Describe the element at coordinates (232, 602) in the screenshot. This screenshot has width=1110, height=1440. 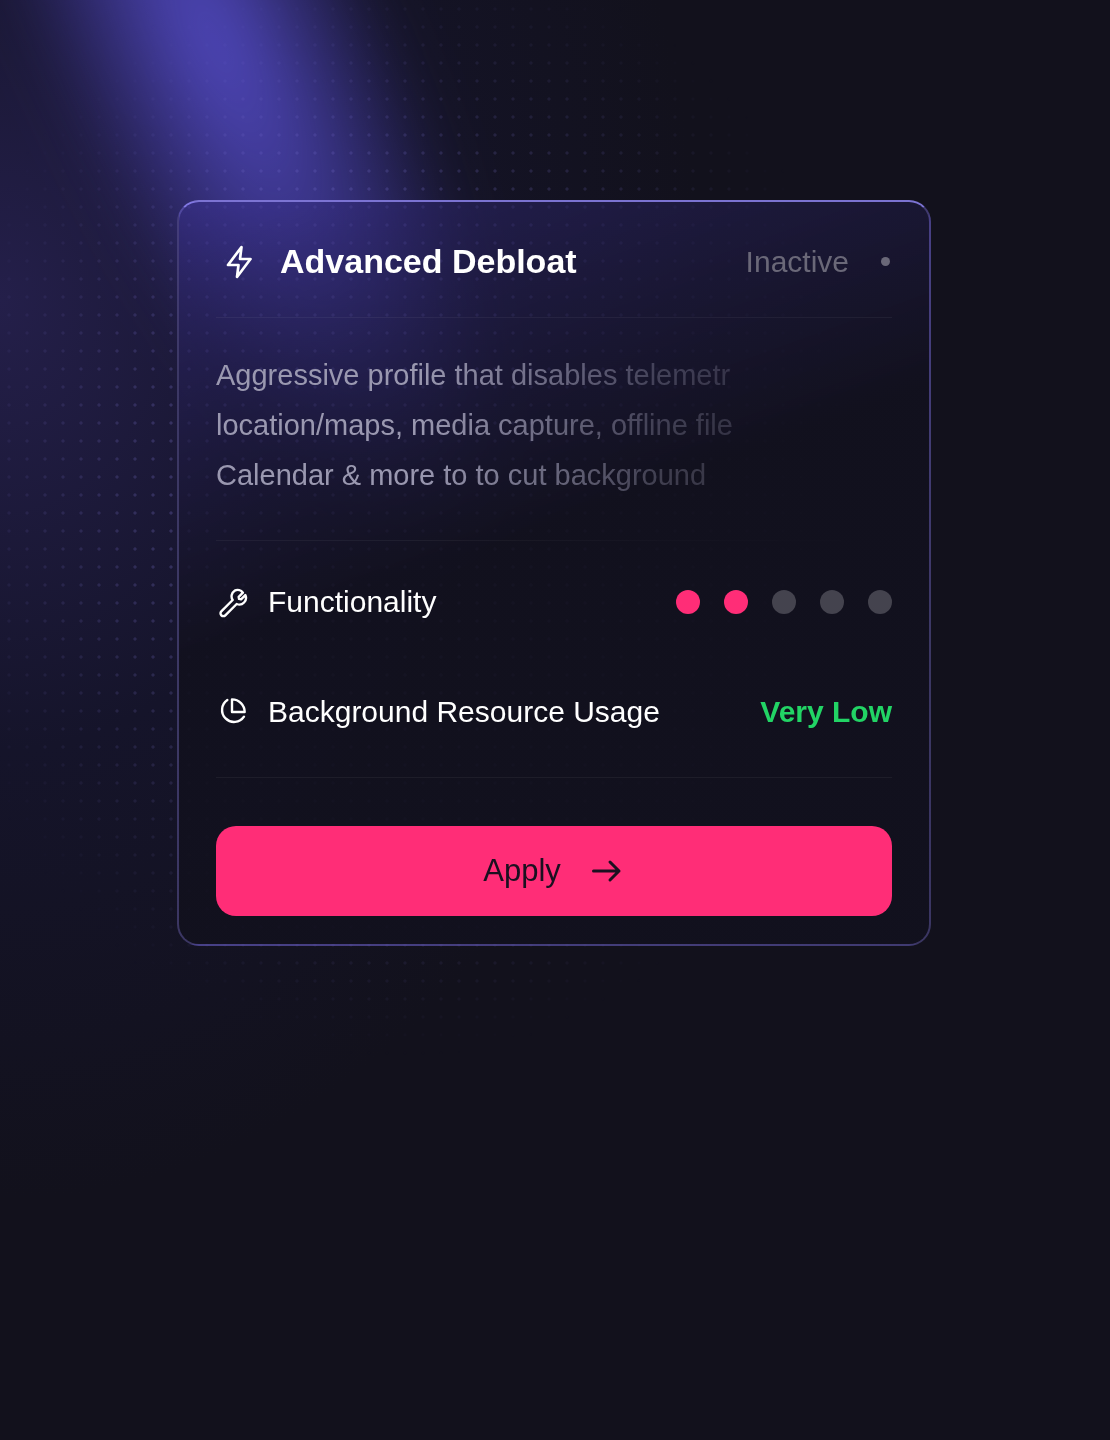
I see `wrench-icon` at that location.